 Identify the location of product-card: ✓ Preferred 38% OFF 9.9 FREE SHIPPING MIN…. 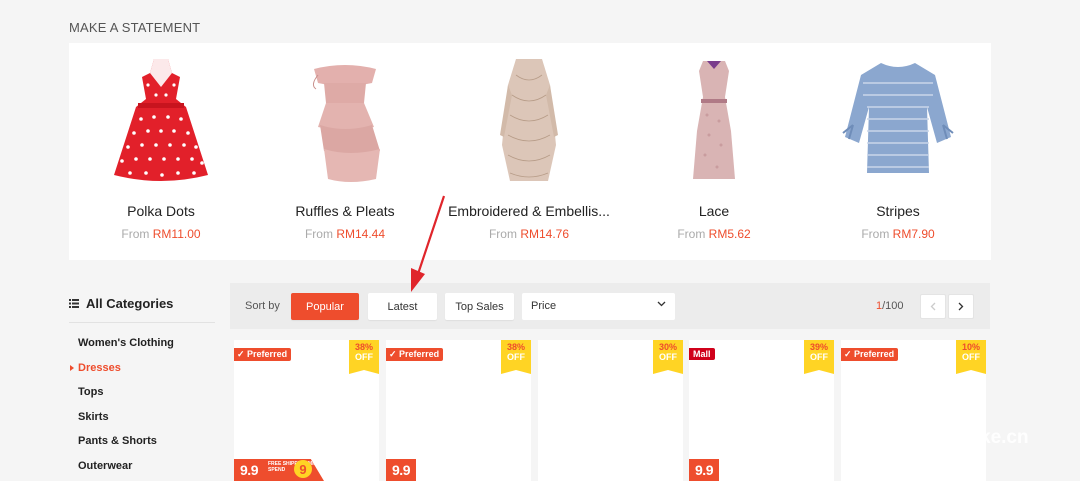
(306, 410).